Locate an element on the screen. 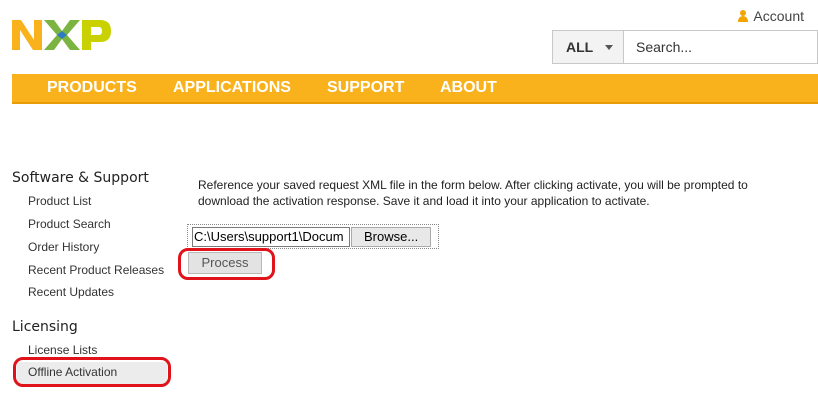  sidebar-item-recent-updates: Recent Updates is located at coordinates (71, 292).